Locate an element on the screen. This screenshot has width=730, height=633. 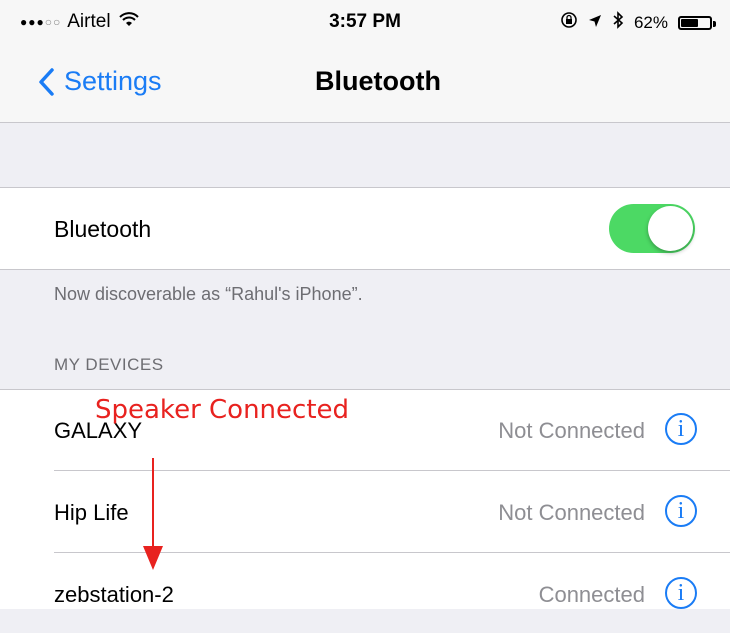
bluetooth-toggle-row: Bluetooth is located at coordinates (365, 228).